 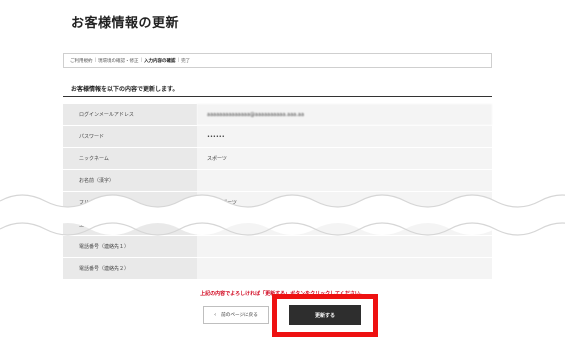 What do you see at coordinates (130, 158) in the screenshot?
I see `row-label-nickname: ニックネーム` at bounding box center [130, 158].